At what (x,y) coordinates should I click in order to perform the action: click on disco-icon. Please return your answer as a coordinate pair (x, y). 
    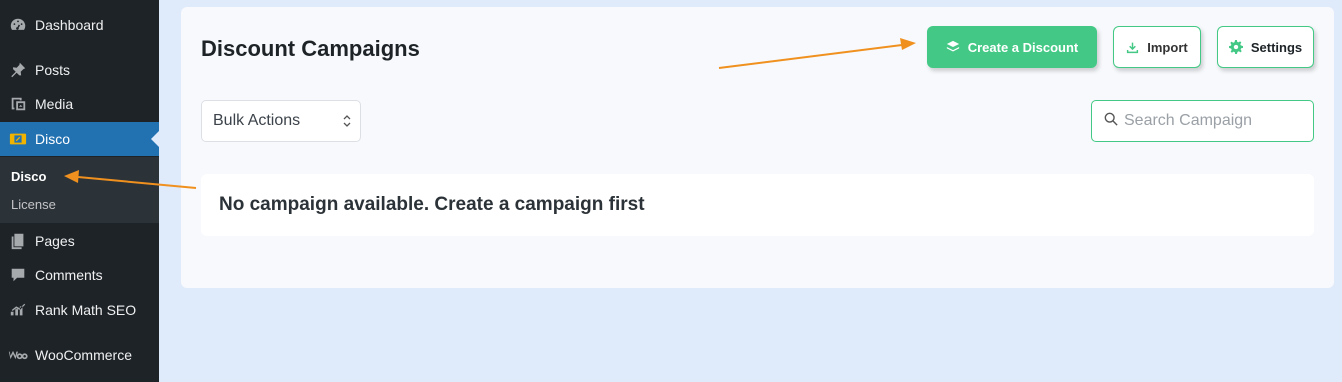
    Looking at the image, I should click on (18, 139).